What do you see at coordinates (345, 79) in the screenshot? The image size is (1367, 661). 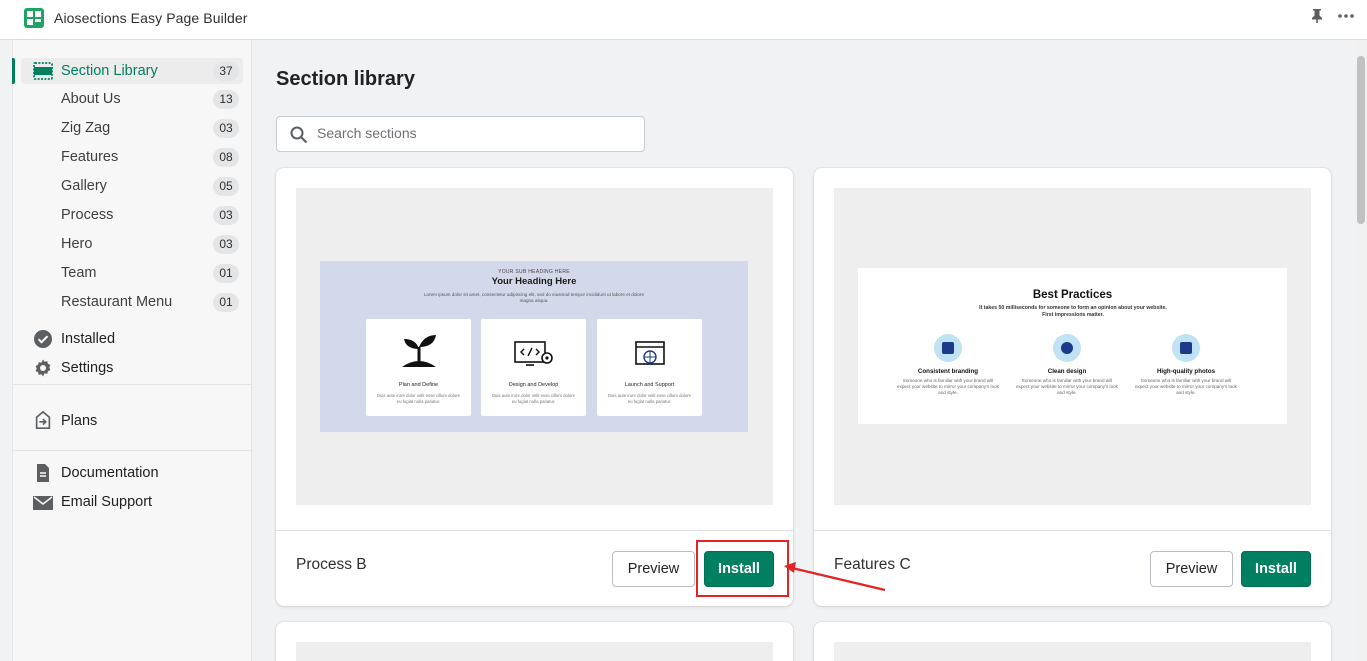 I see `page-title: Section library` at bounding box center [345, 79].